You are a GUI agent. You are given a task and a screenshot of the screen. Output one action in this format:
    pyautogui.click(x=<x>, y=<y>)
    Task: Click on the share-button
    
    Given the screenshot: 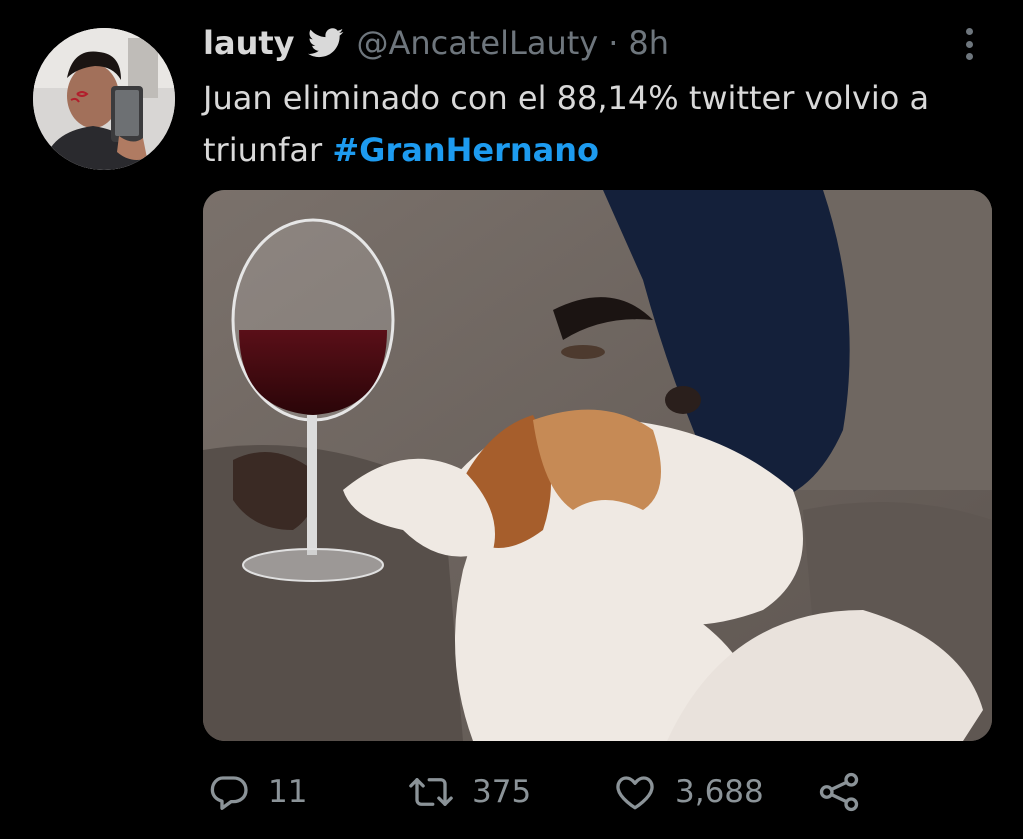 What is the action you would take?
    pyautogui.click(x=839, y=792)
    